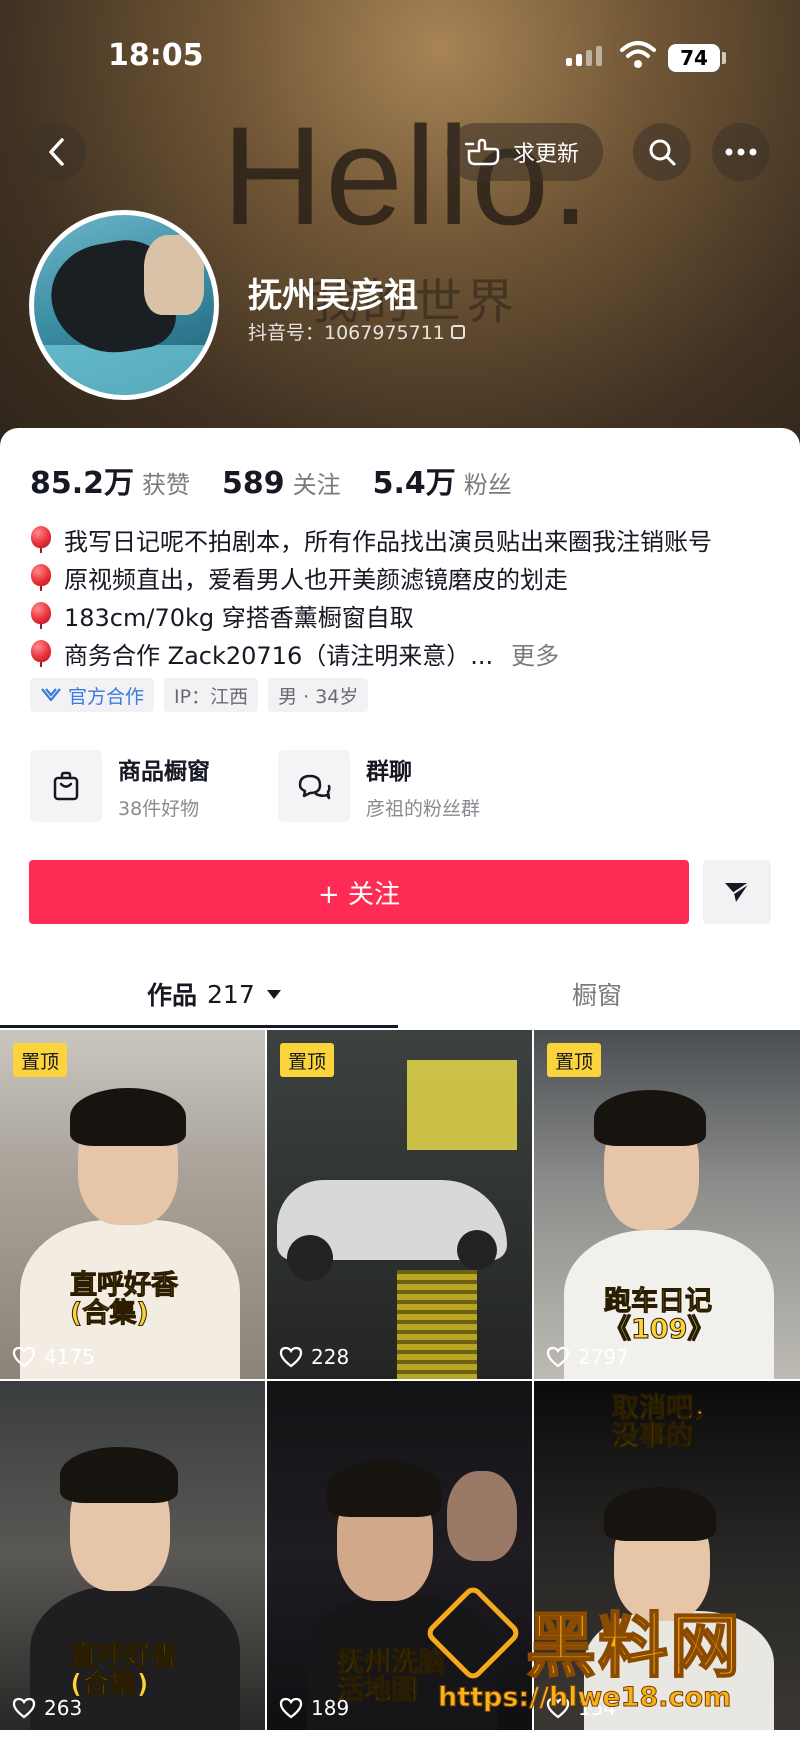  I want to click on wifi-icon, so click(638, 54).